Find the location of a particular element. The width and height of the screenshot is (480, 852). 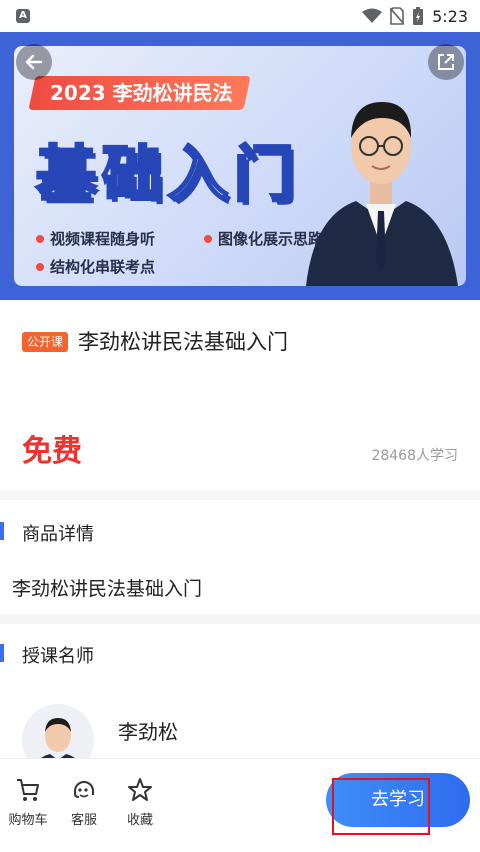

banner-feature: 结构化串联考点 is located at coordinates (95, 266).